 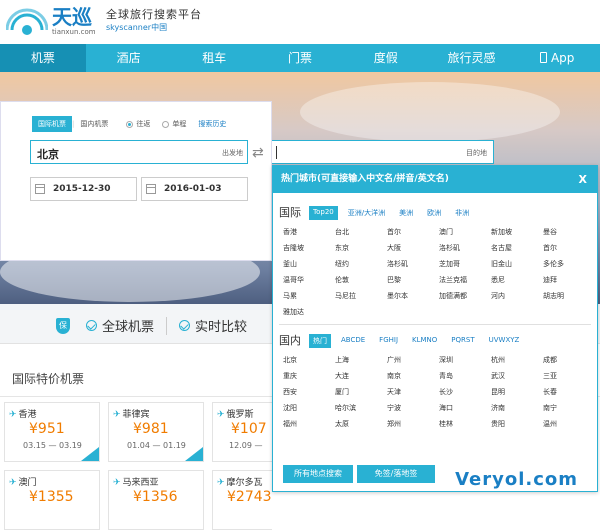 I want to click on city-option: 温州, so click(x=569, y=424).